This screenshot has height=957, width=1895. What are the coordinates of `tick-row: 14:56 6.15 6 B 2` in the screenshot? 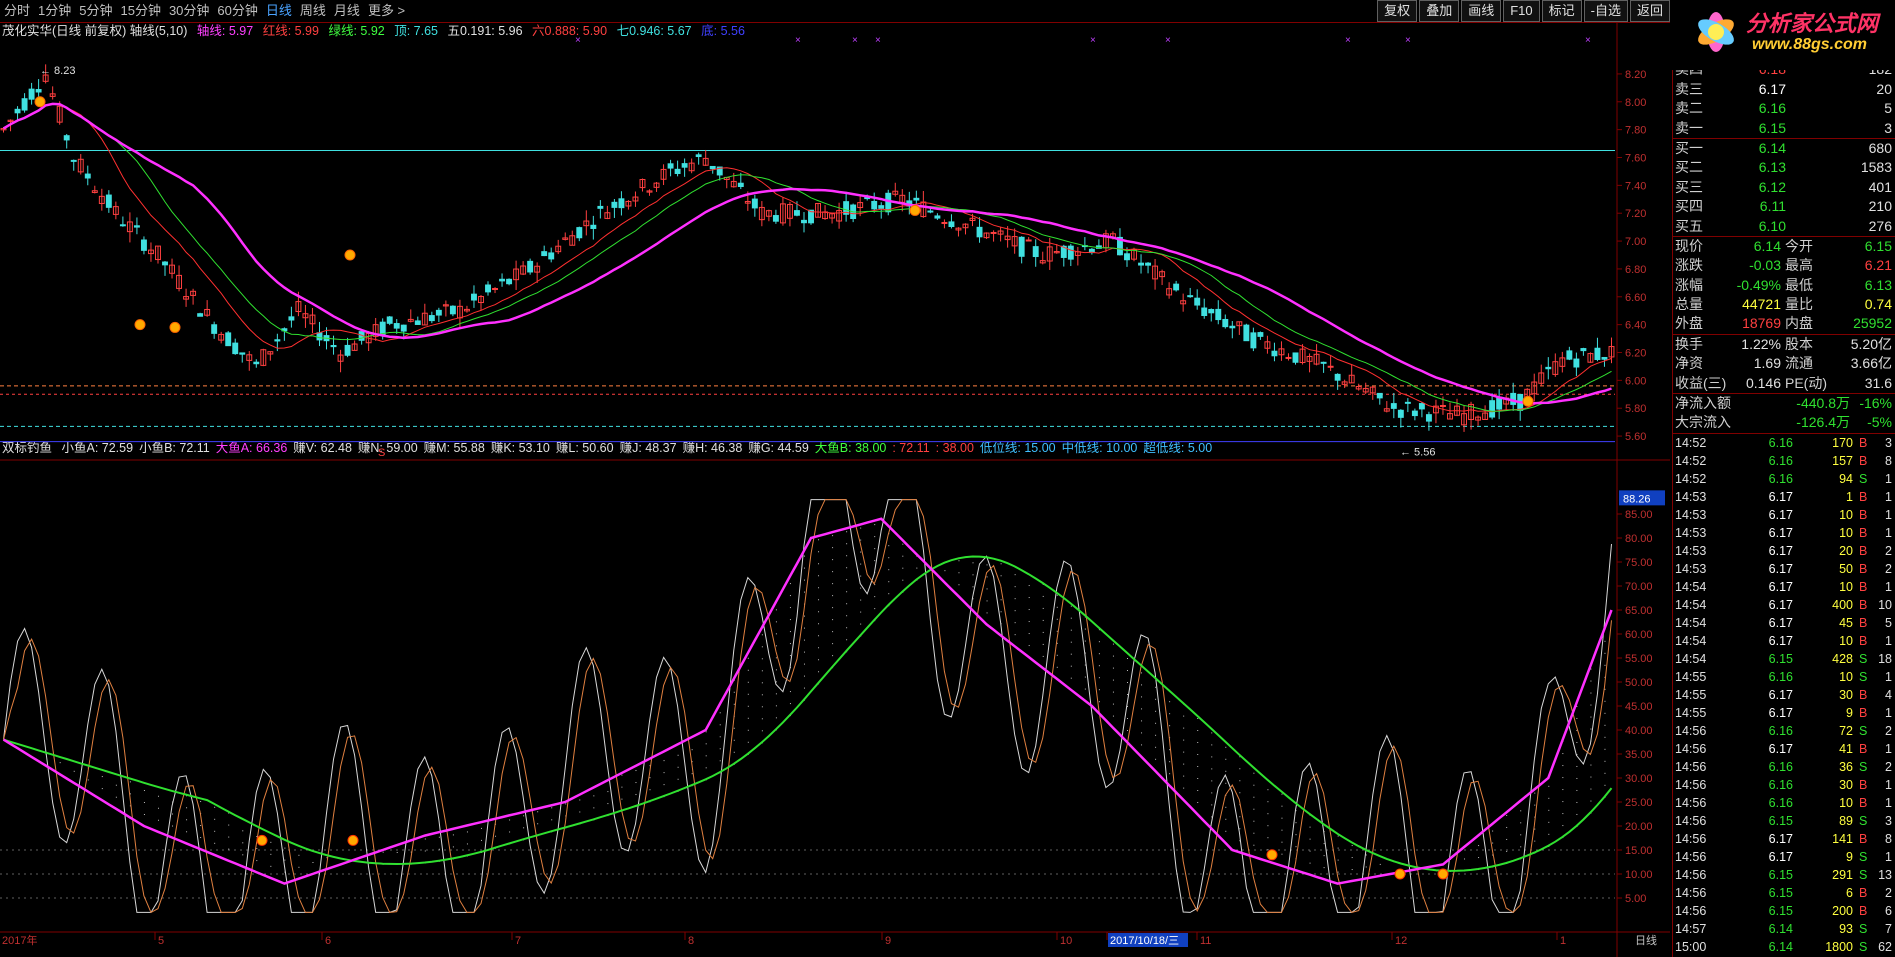 It's located at (1784, 893).